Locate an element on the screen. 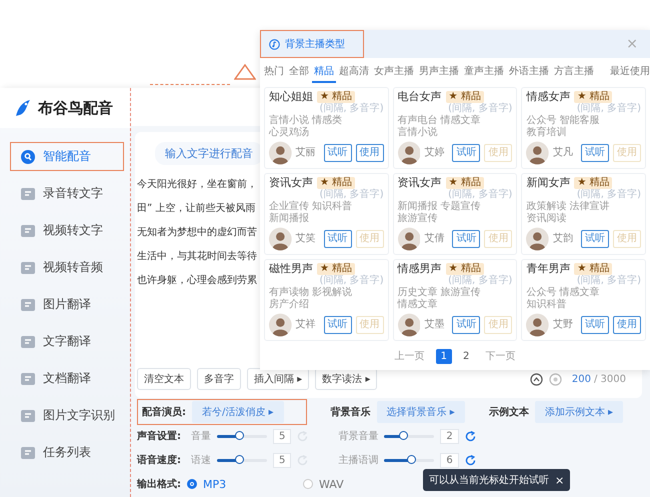 Image resolution: width=650 pixels, height=497 pixels. voice-tag: 情感类 is located at coordinates (327, 121).